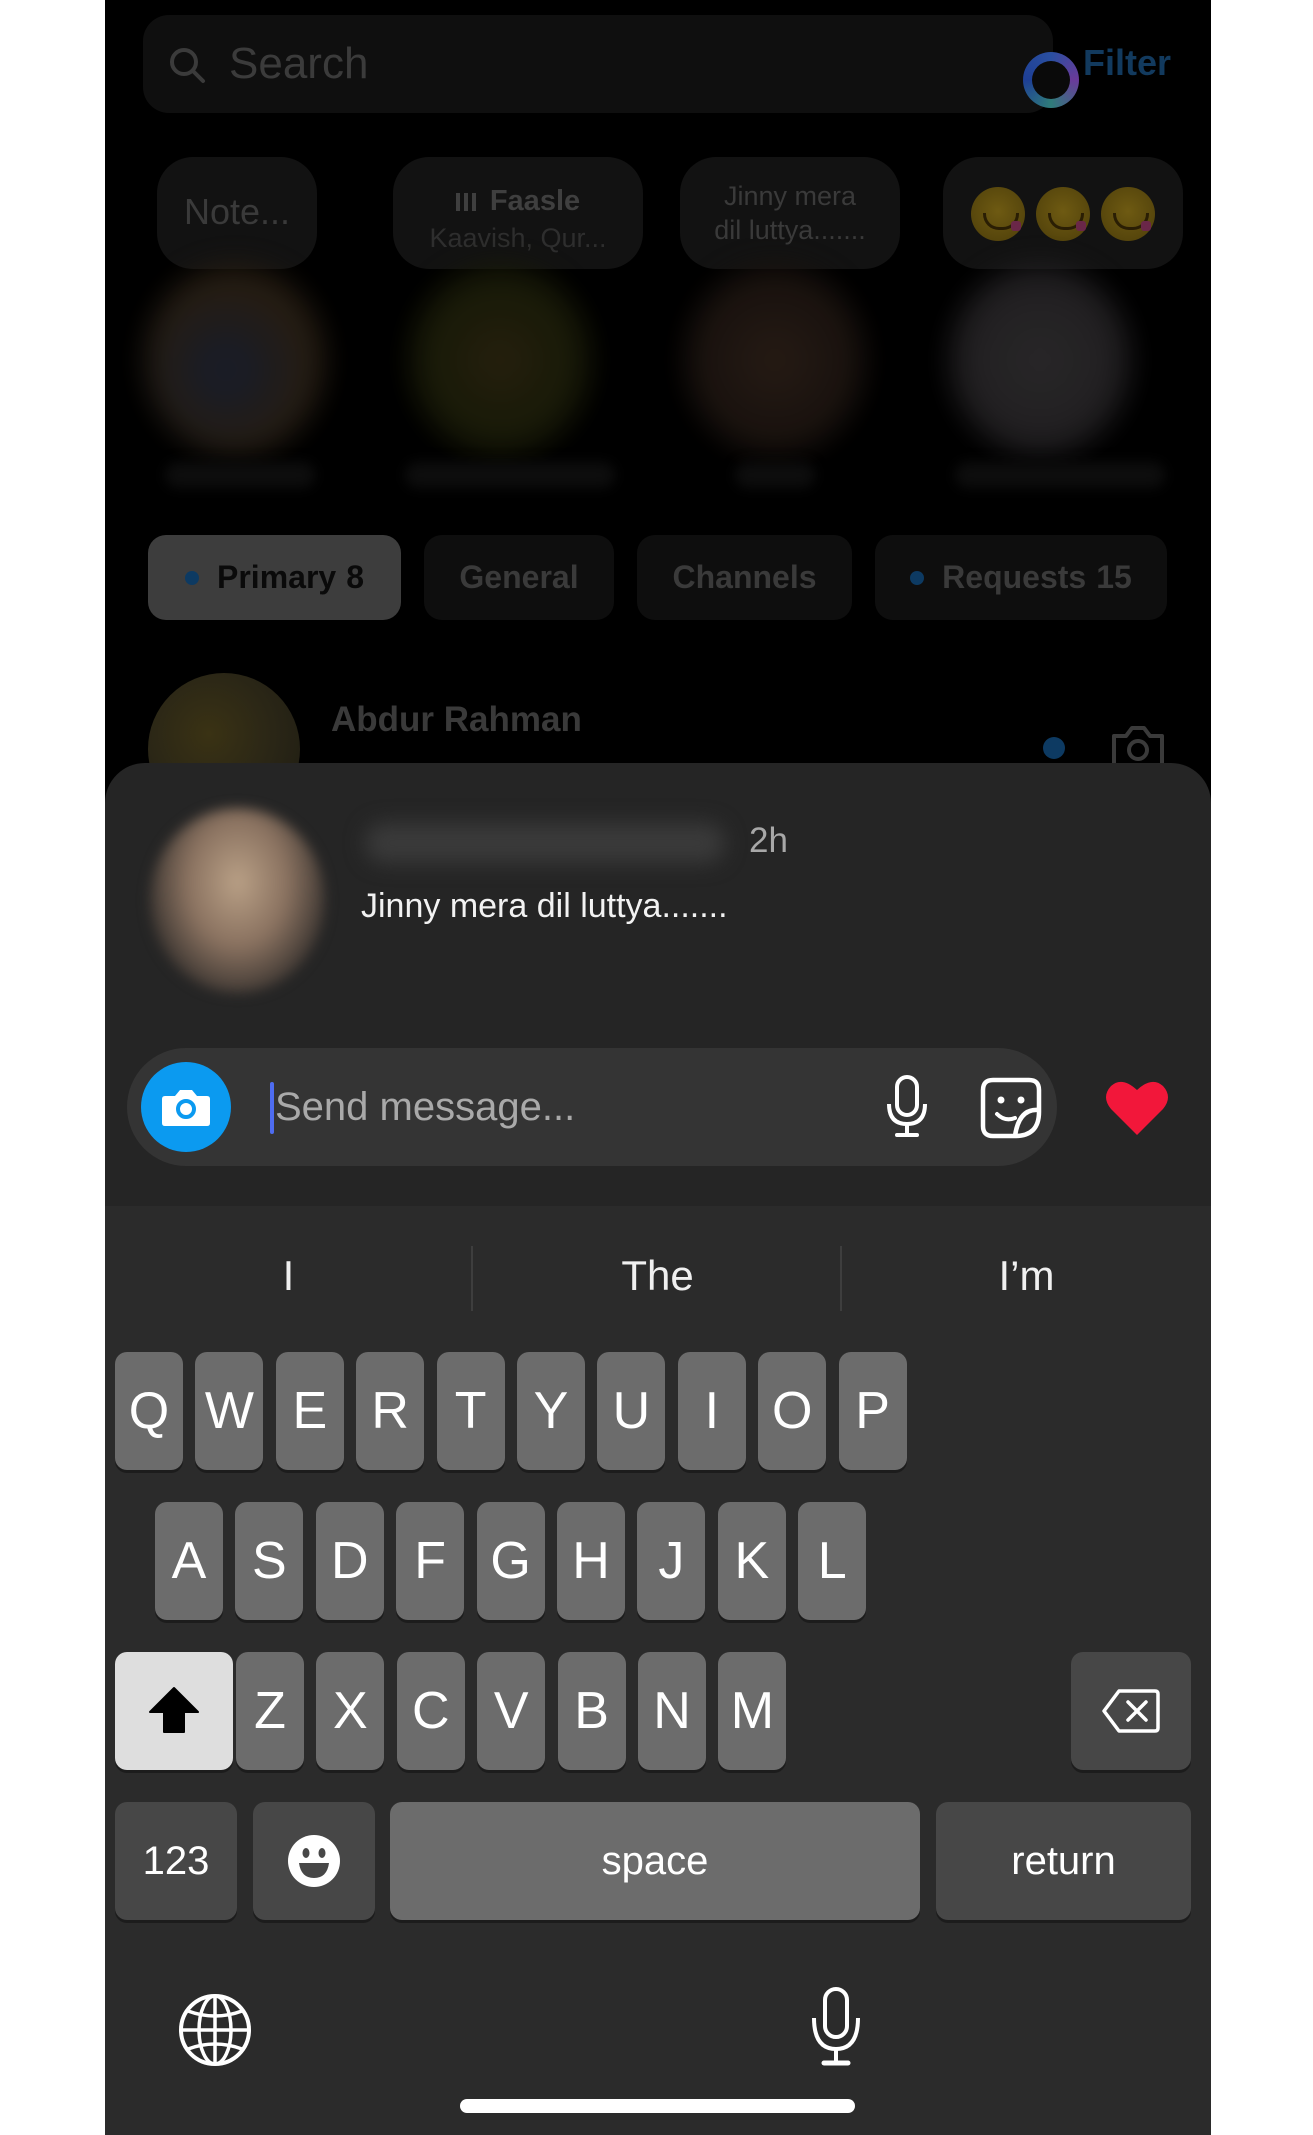 This screenshot has height=2135, width=1313. Describe the element at coordinates (655, 1861) in the screenshot. I see `space-key: space` at that location.